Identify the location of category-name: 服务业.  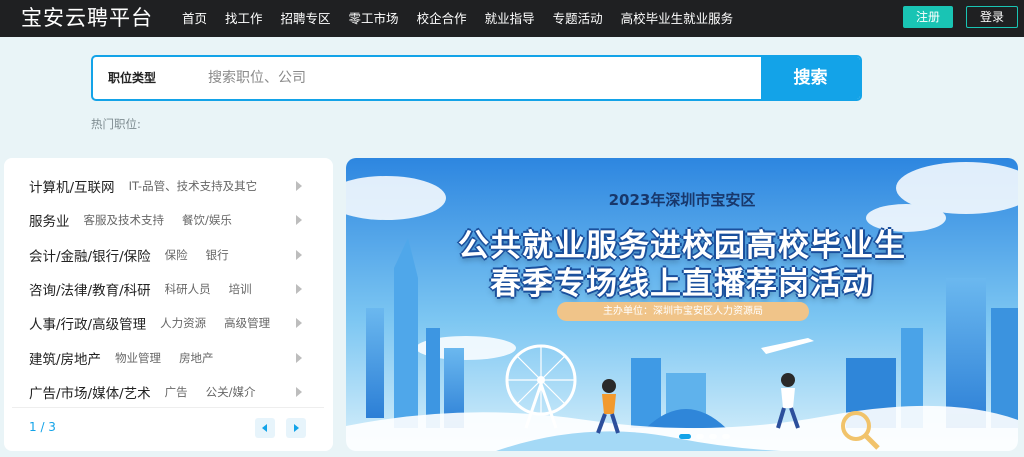
(49, 220).